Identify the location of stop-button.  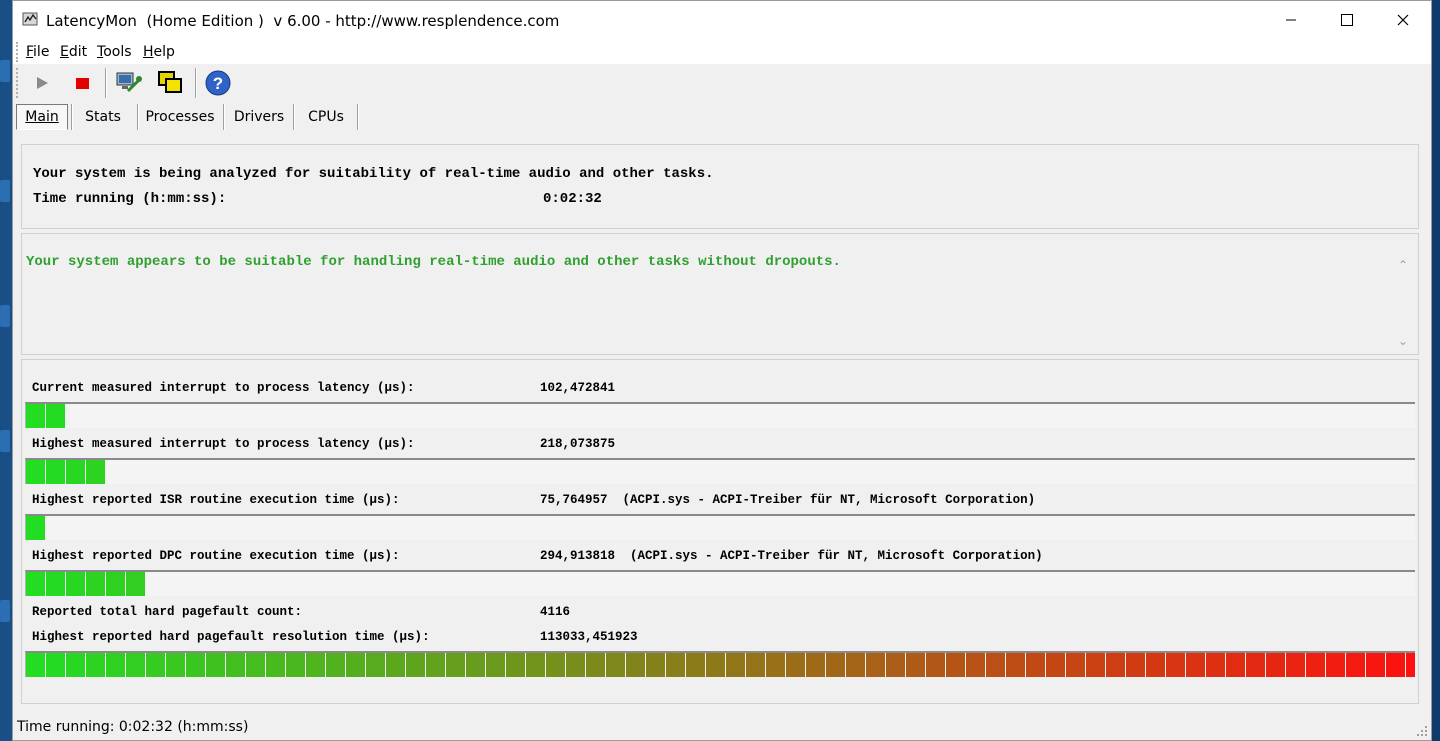
(82, 83).